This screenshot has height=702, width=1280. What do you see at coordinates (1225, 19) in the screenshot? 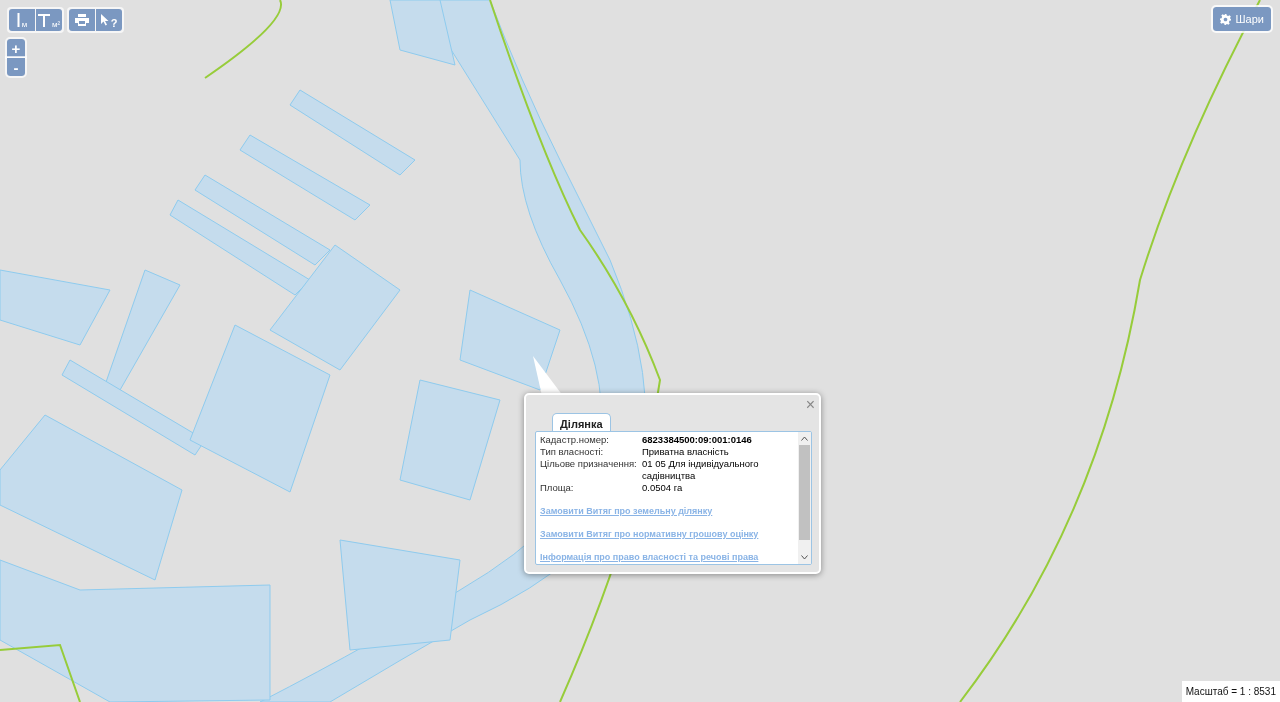
I see `gear-icon` at bounding box center [1225, 19].